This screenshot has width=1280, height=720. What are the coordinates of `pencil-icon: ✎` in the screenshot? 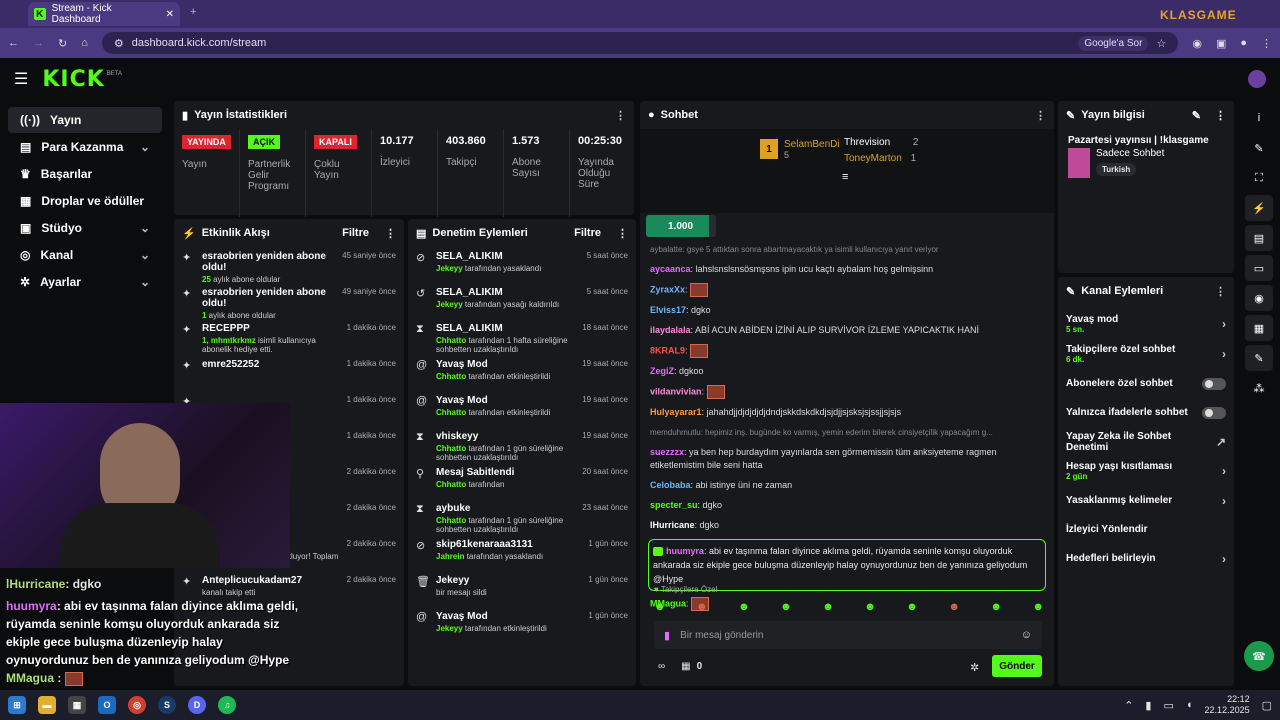 It's located at (1259, 148).